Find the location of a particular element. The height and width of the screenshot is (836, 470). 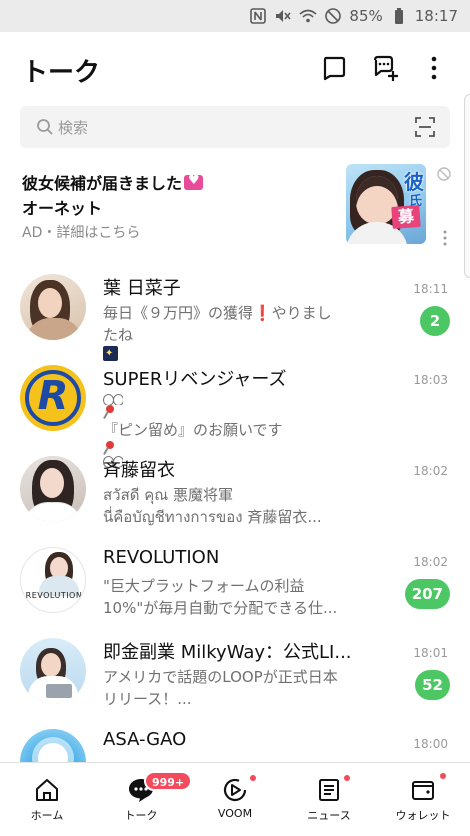

avatar-letter: R is located at coordinates (53, 396).